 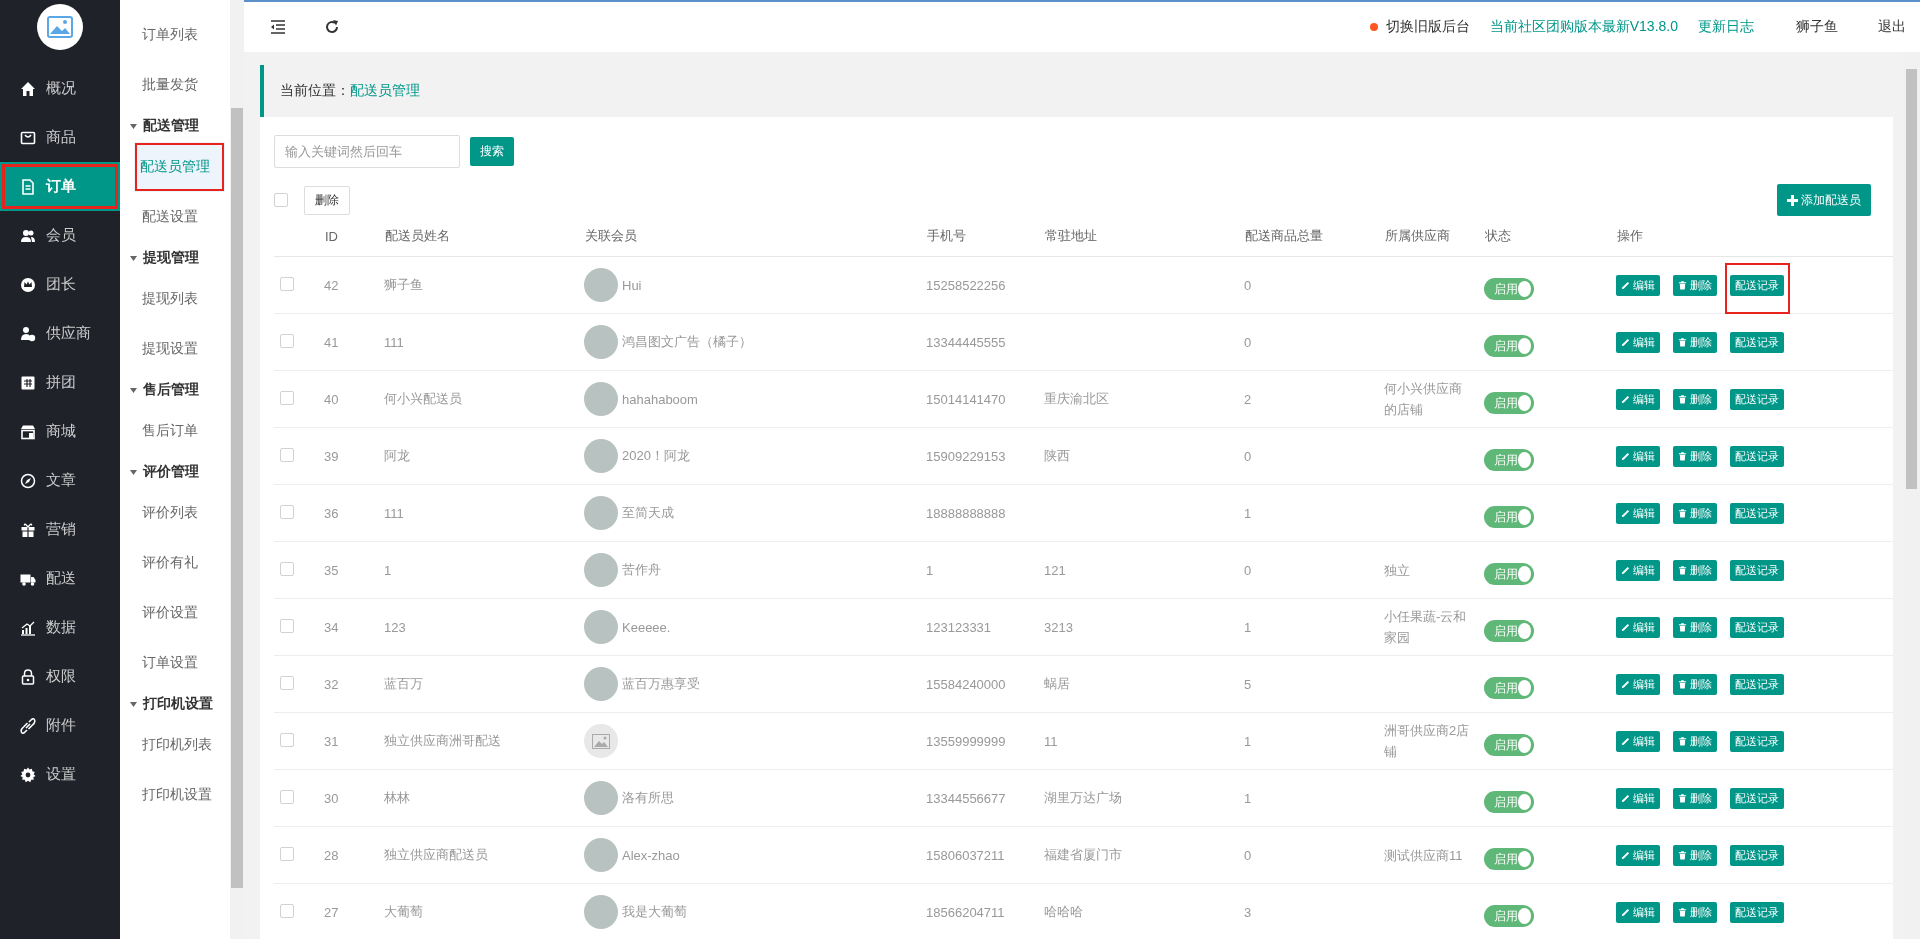 I want to click on submenu-item: 评价列表, so click(x=175, y=513).